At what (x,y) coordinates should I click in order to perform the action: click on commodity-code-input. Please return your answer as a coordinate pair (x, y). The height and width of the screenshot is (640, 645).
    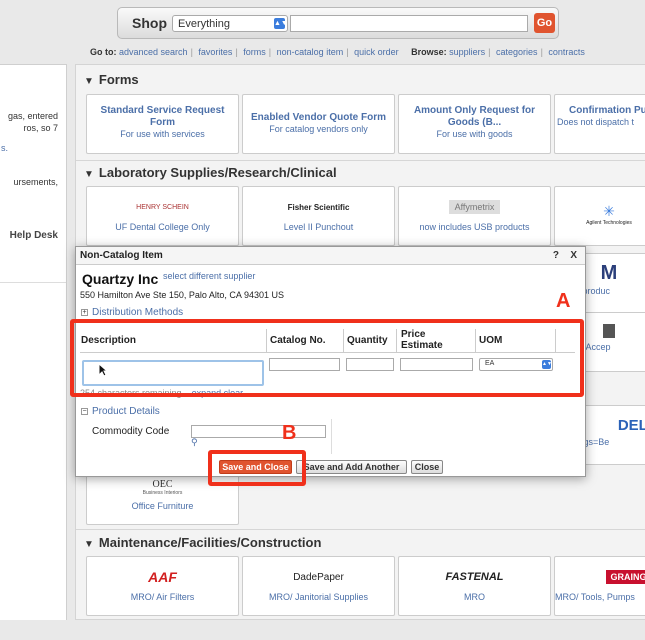
    Looking at the image, I should click on (258, 431).